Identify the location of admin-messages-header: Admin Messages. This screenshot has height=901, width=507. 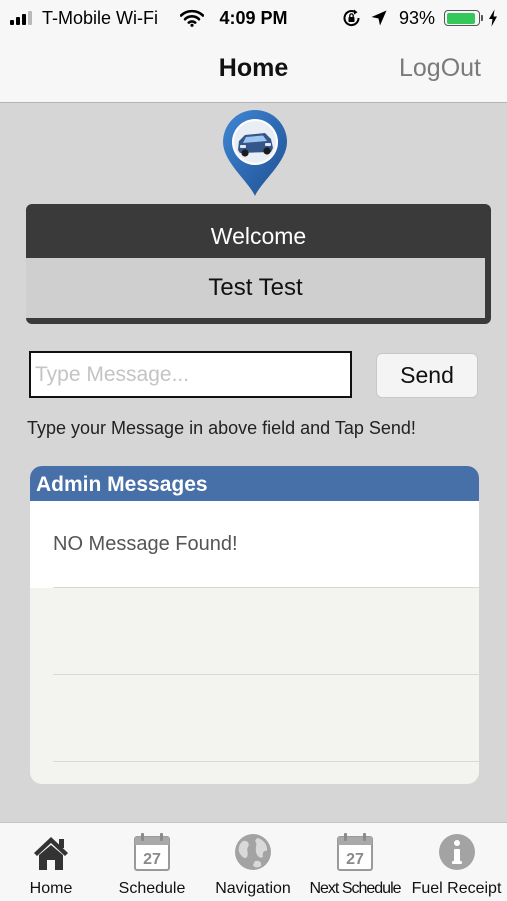
(254, 483).